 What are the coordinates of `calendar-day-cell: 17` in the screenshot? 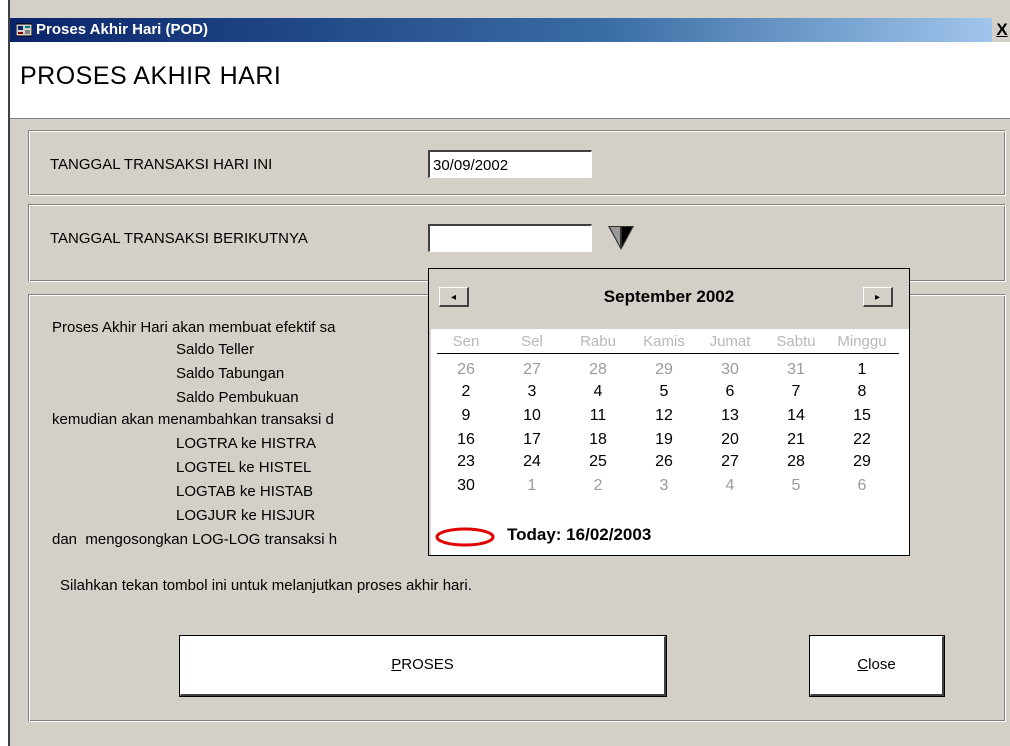 It's located at (532, 440).